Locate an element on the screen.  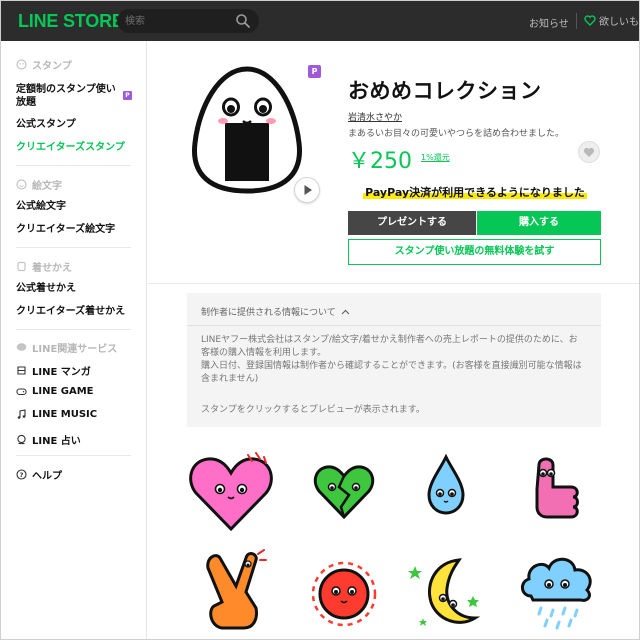
sticker-blue-drop is located at coordinates (446, 494).